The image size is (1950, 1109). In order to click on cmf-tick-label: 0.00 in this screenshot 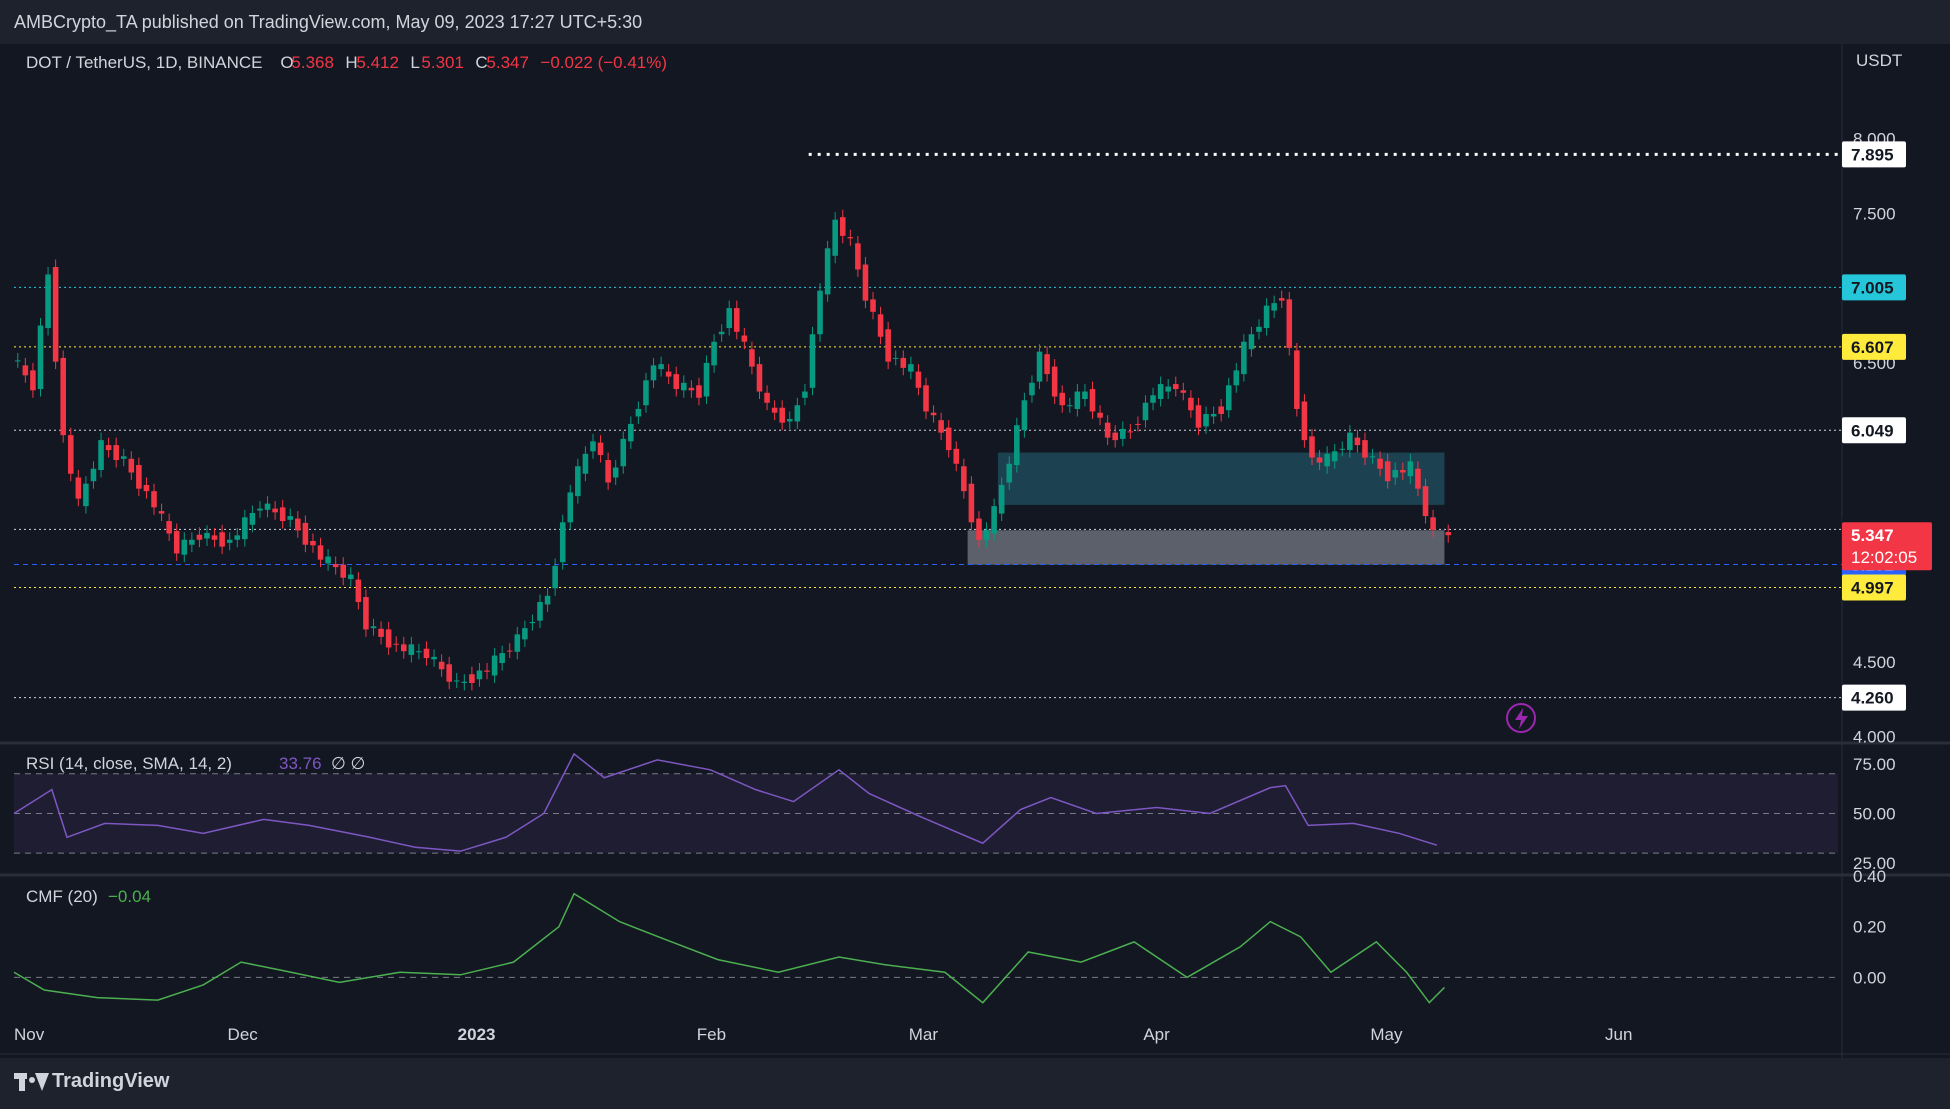, I will do `click(1869, 977)`.